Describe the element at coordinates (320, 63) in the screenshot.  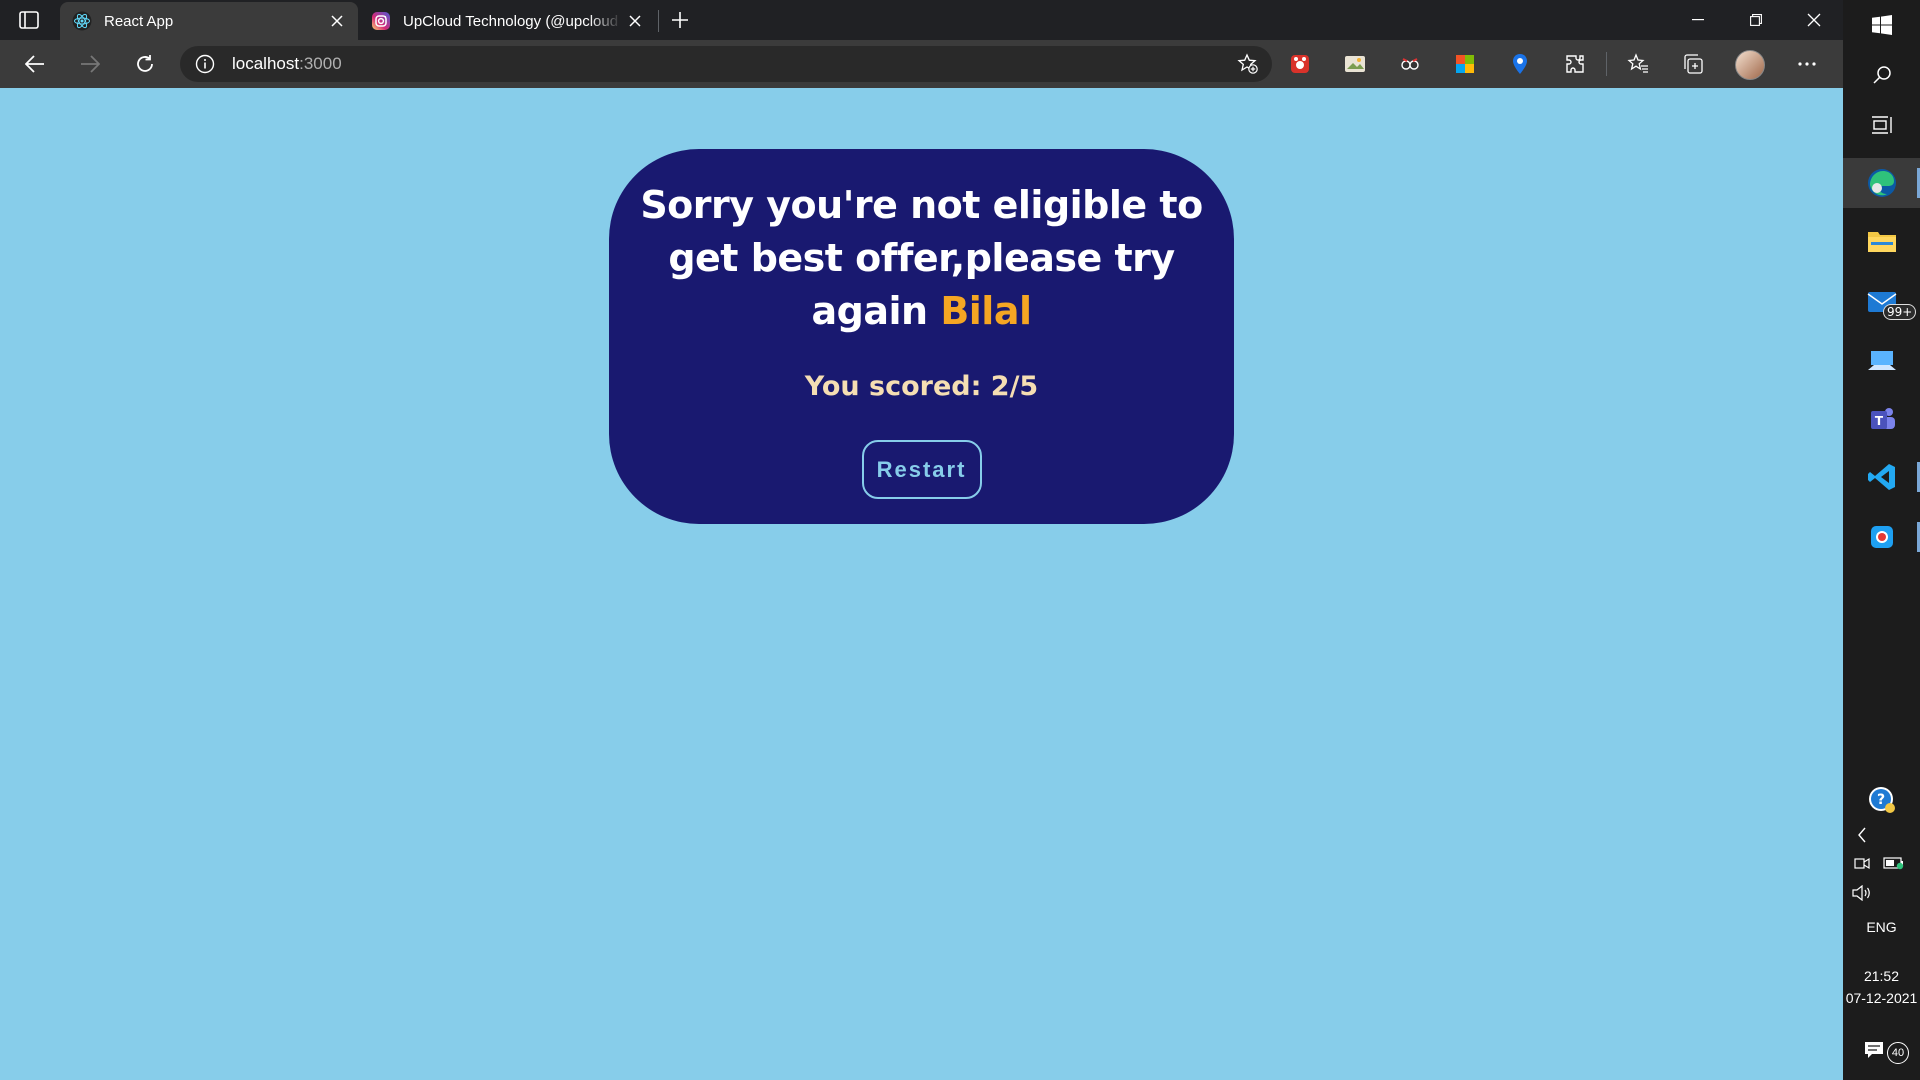
I see `url-port: :3000` at that location.